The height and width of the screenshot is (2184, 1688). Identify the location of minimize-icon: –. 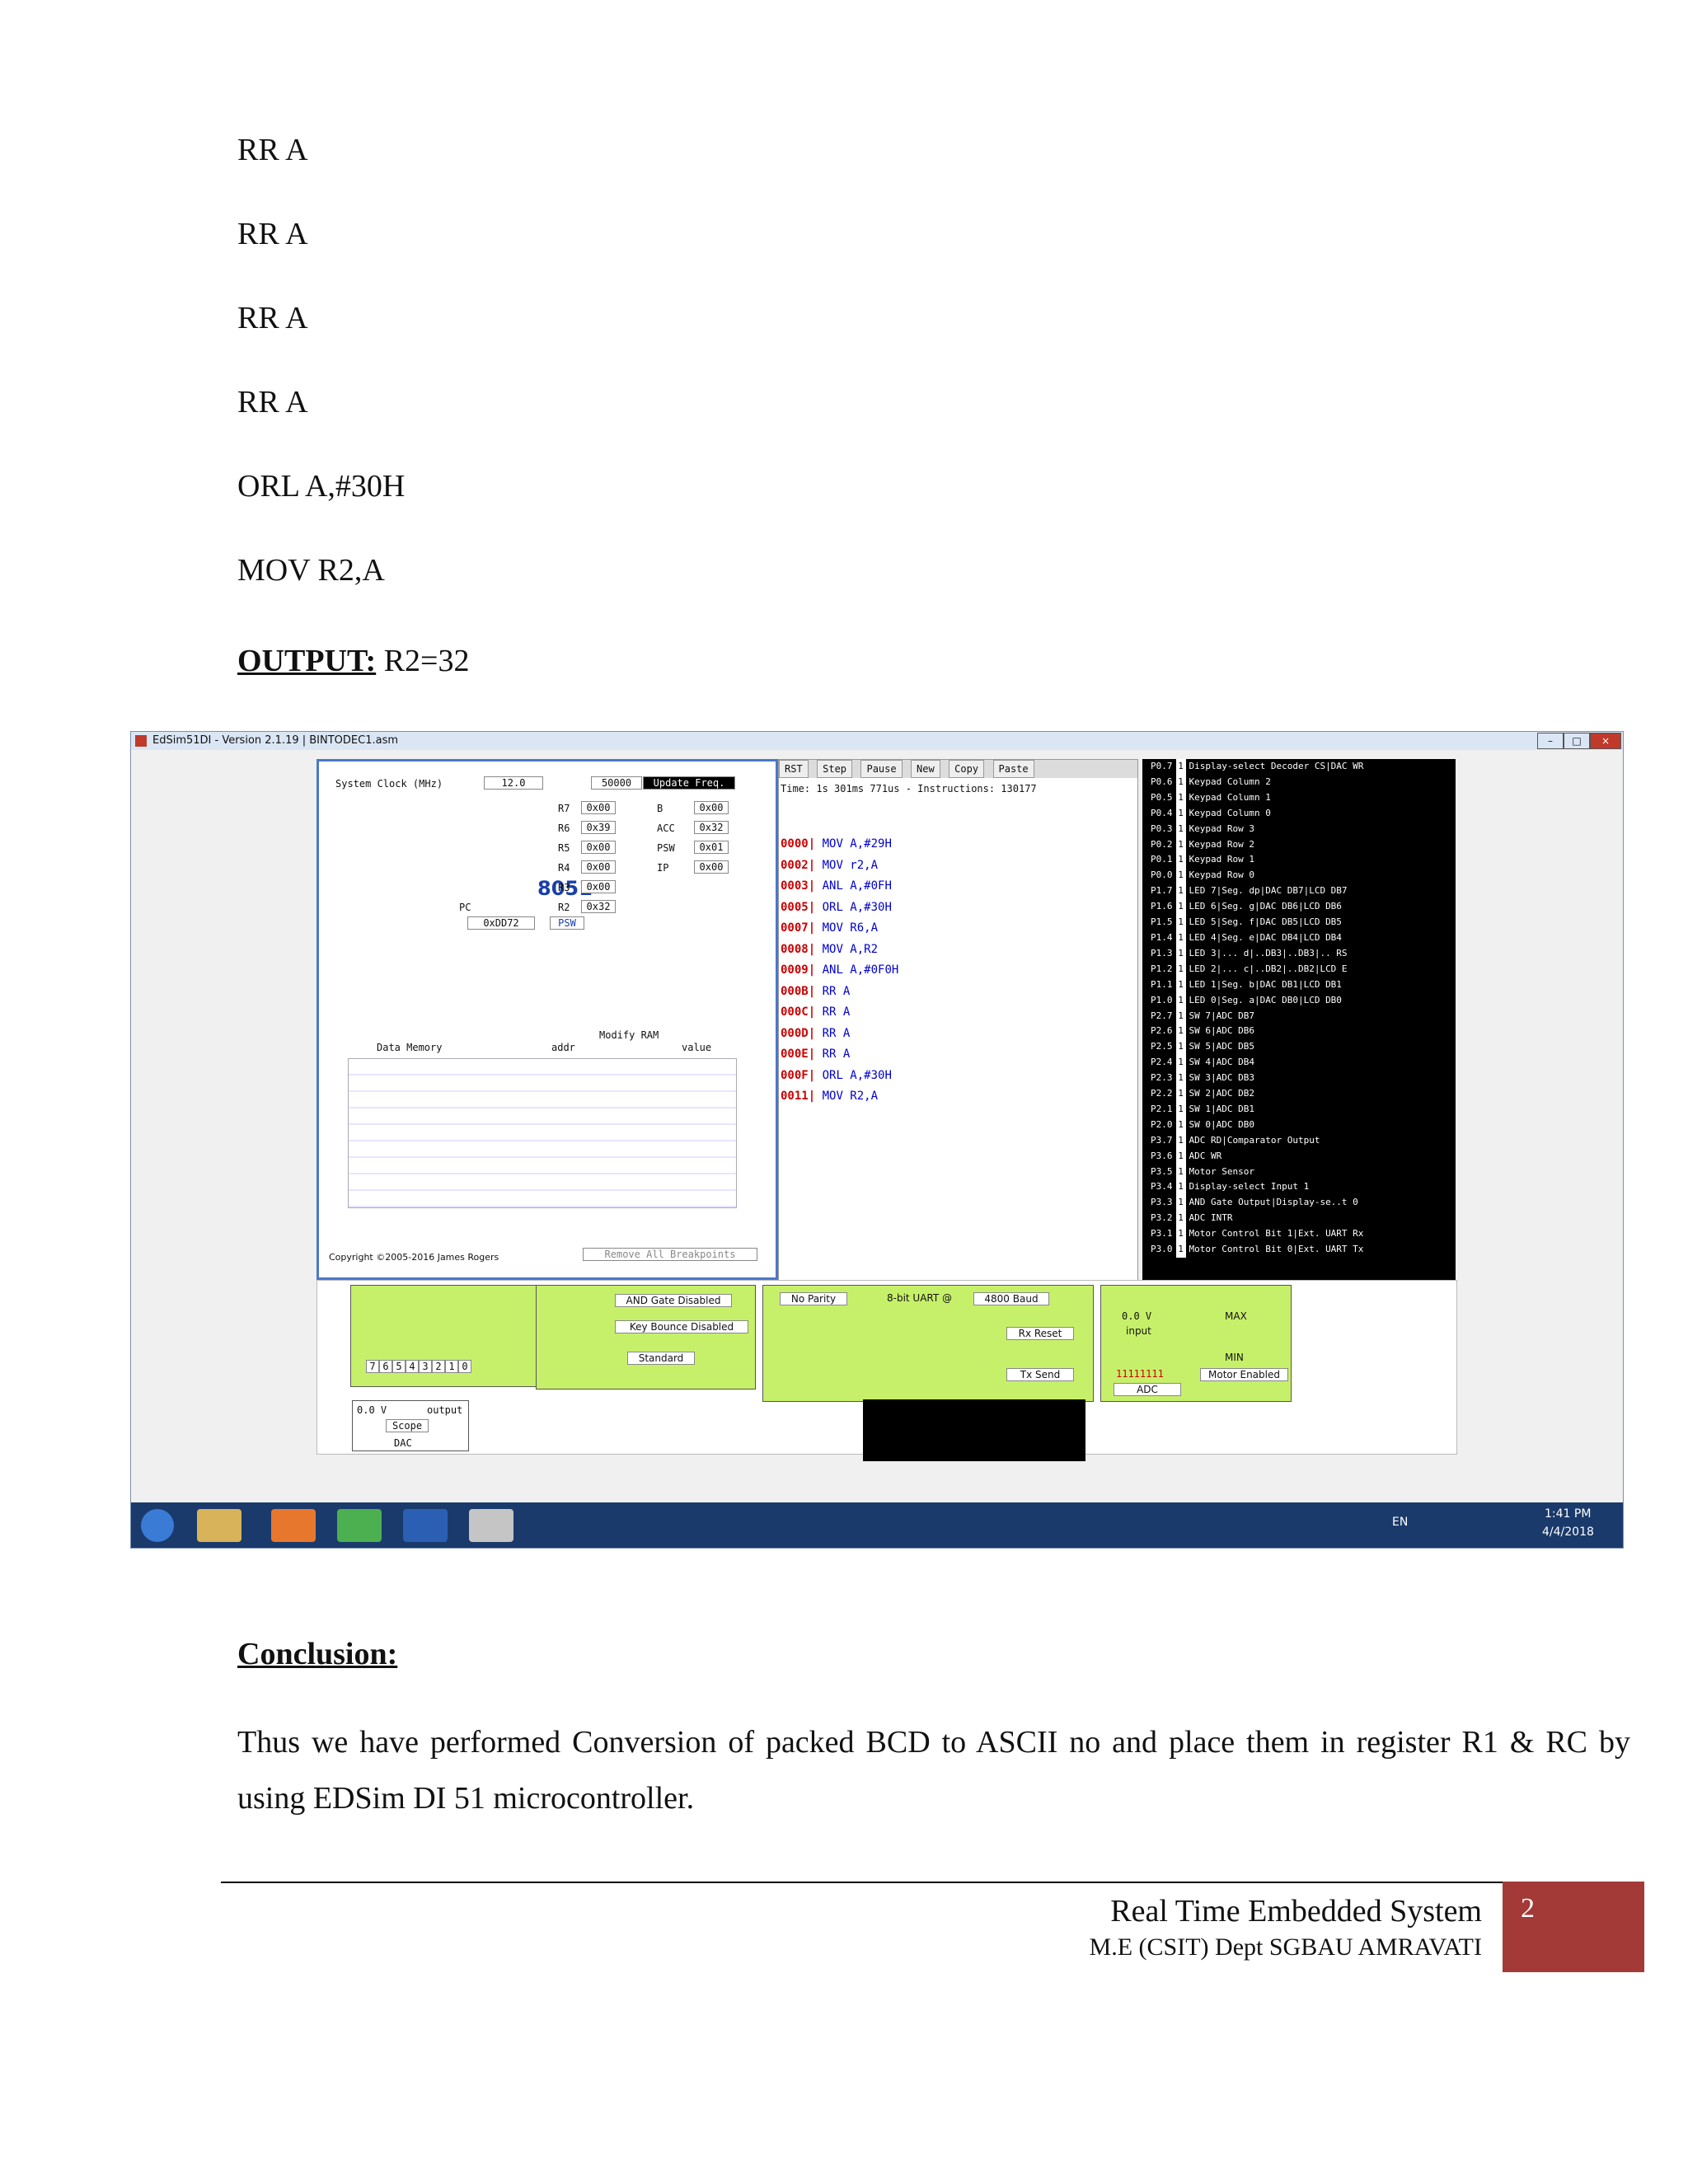
(1550, 741).